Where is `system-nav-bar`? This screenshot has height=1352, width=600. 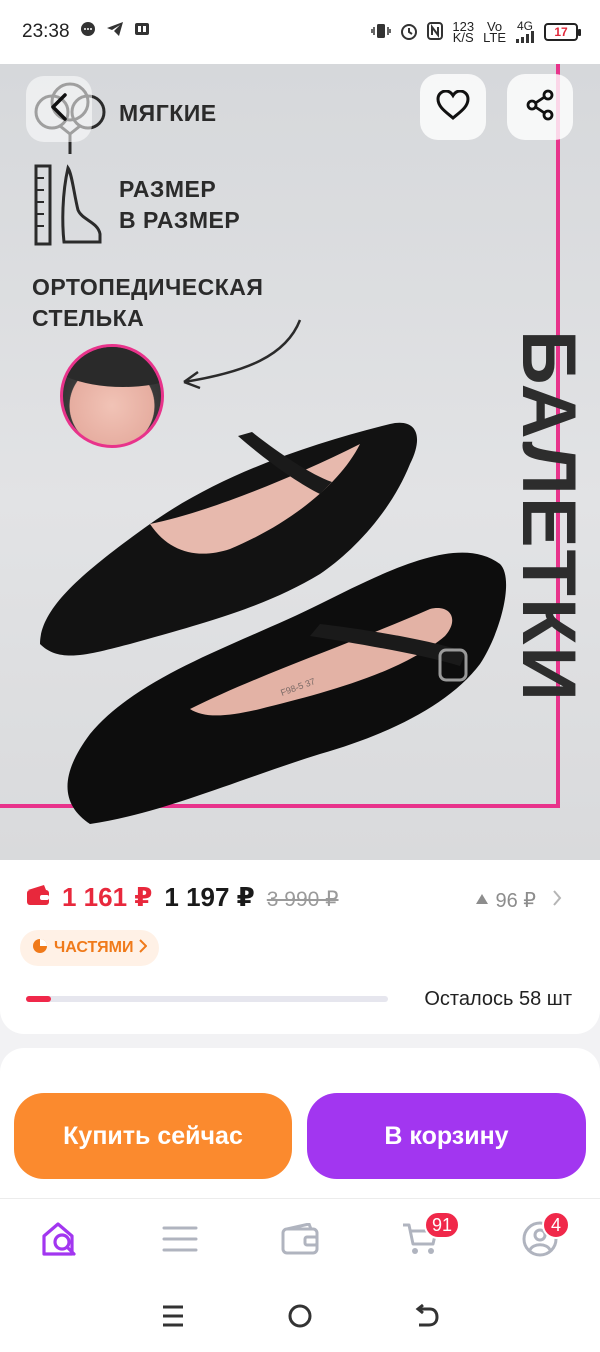 system-nav-bar is located at coordinates (300, 1318).